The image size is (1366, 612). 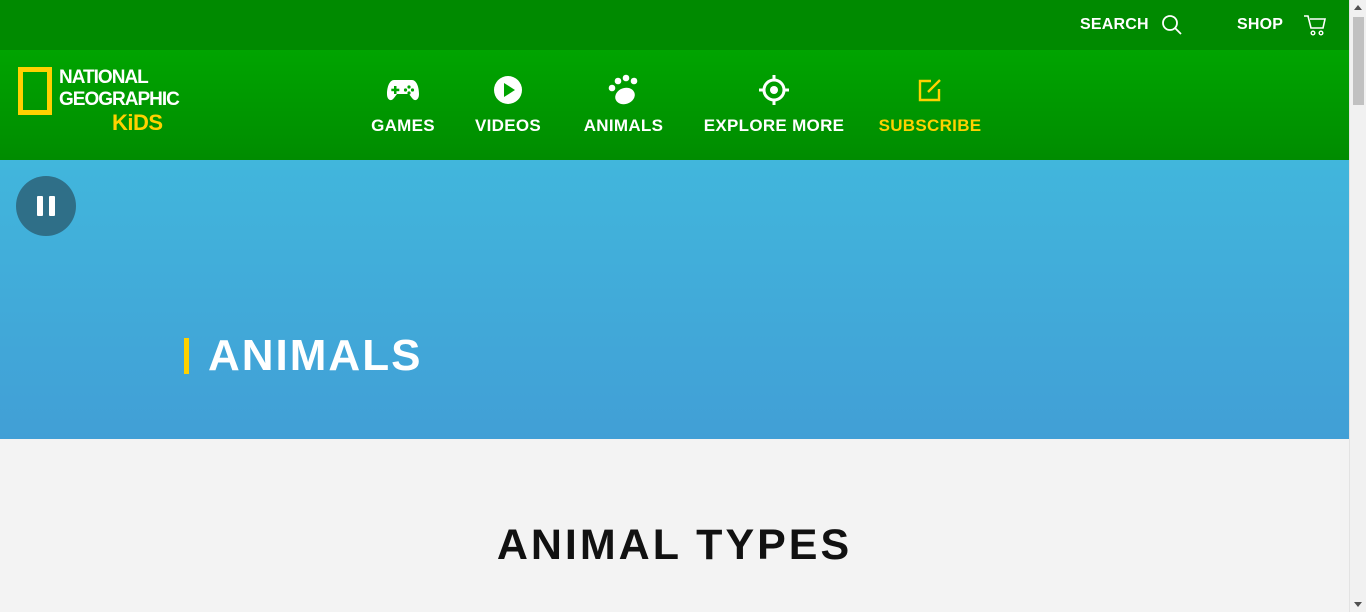 I want to click on nav-animals: ANIMALS, so click(x=623, y=107).